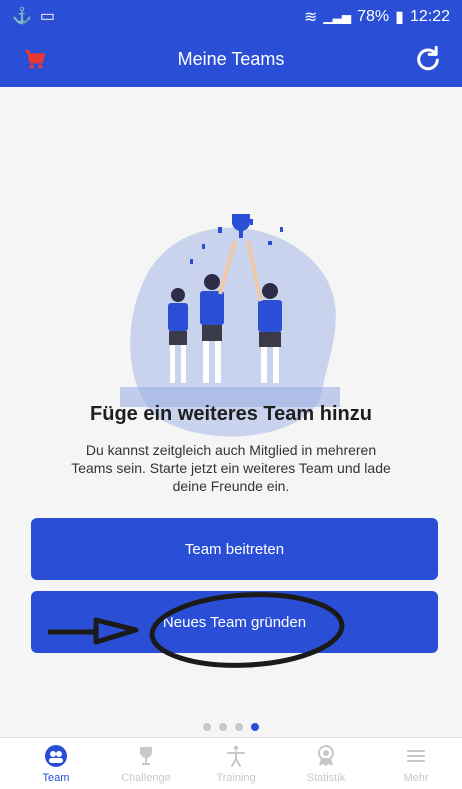 This screenshot has height=789, width=462. Describe the element at coordinates (146, 756) in the screenshot. I see `trophy-icon` at that location.